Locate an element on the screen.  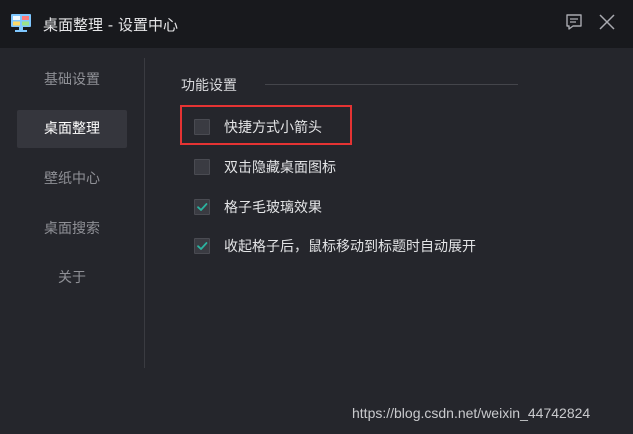
highlight-annotation is located at coordinates (266, 125).